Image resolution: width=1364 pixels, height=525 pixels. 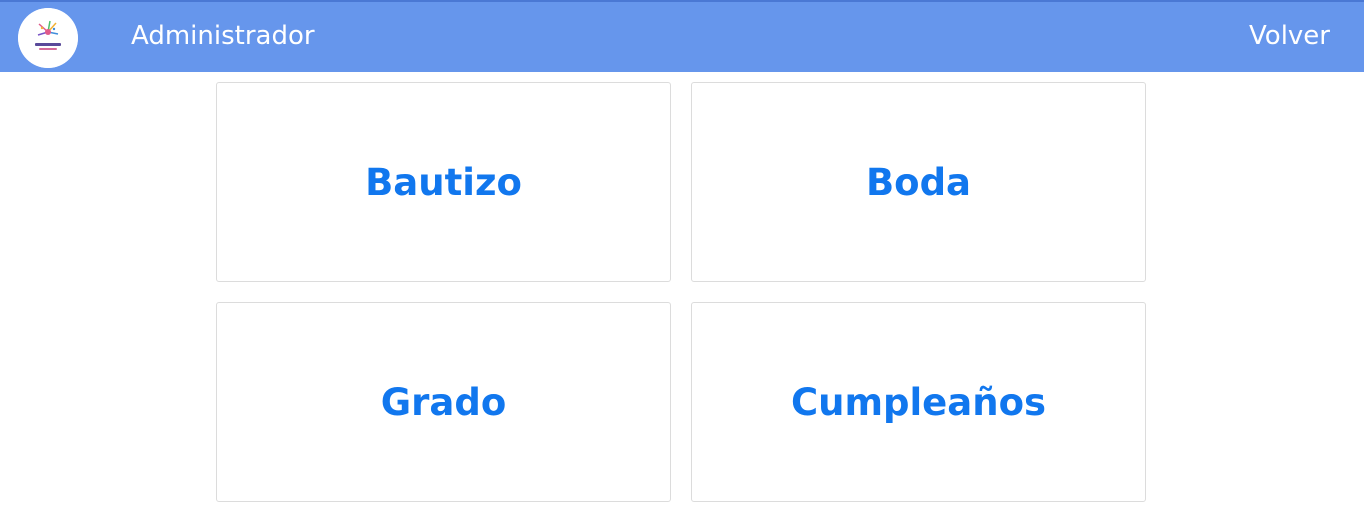 I want to click on event-card-cumpleanos: Cumpleaños, so click(x=918, y=402).